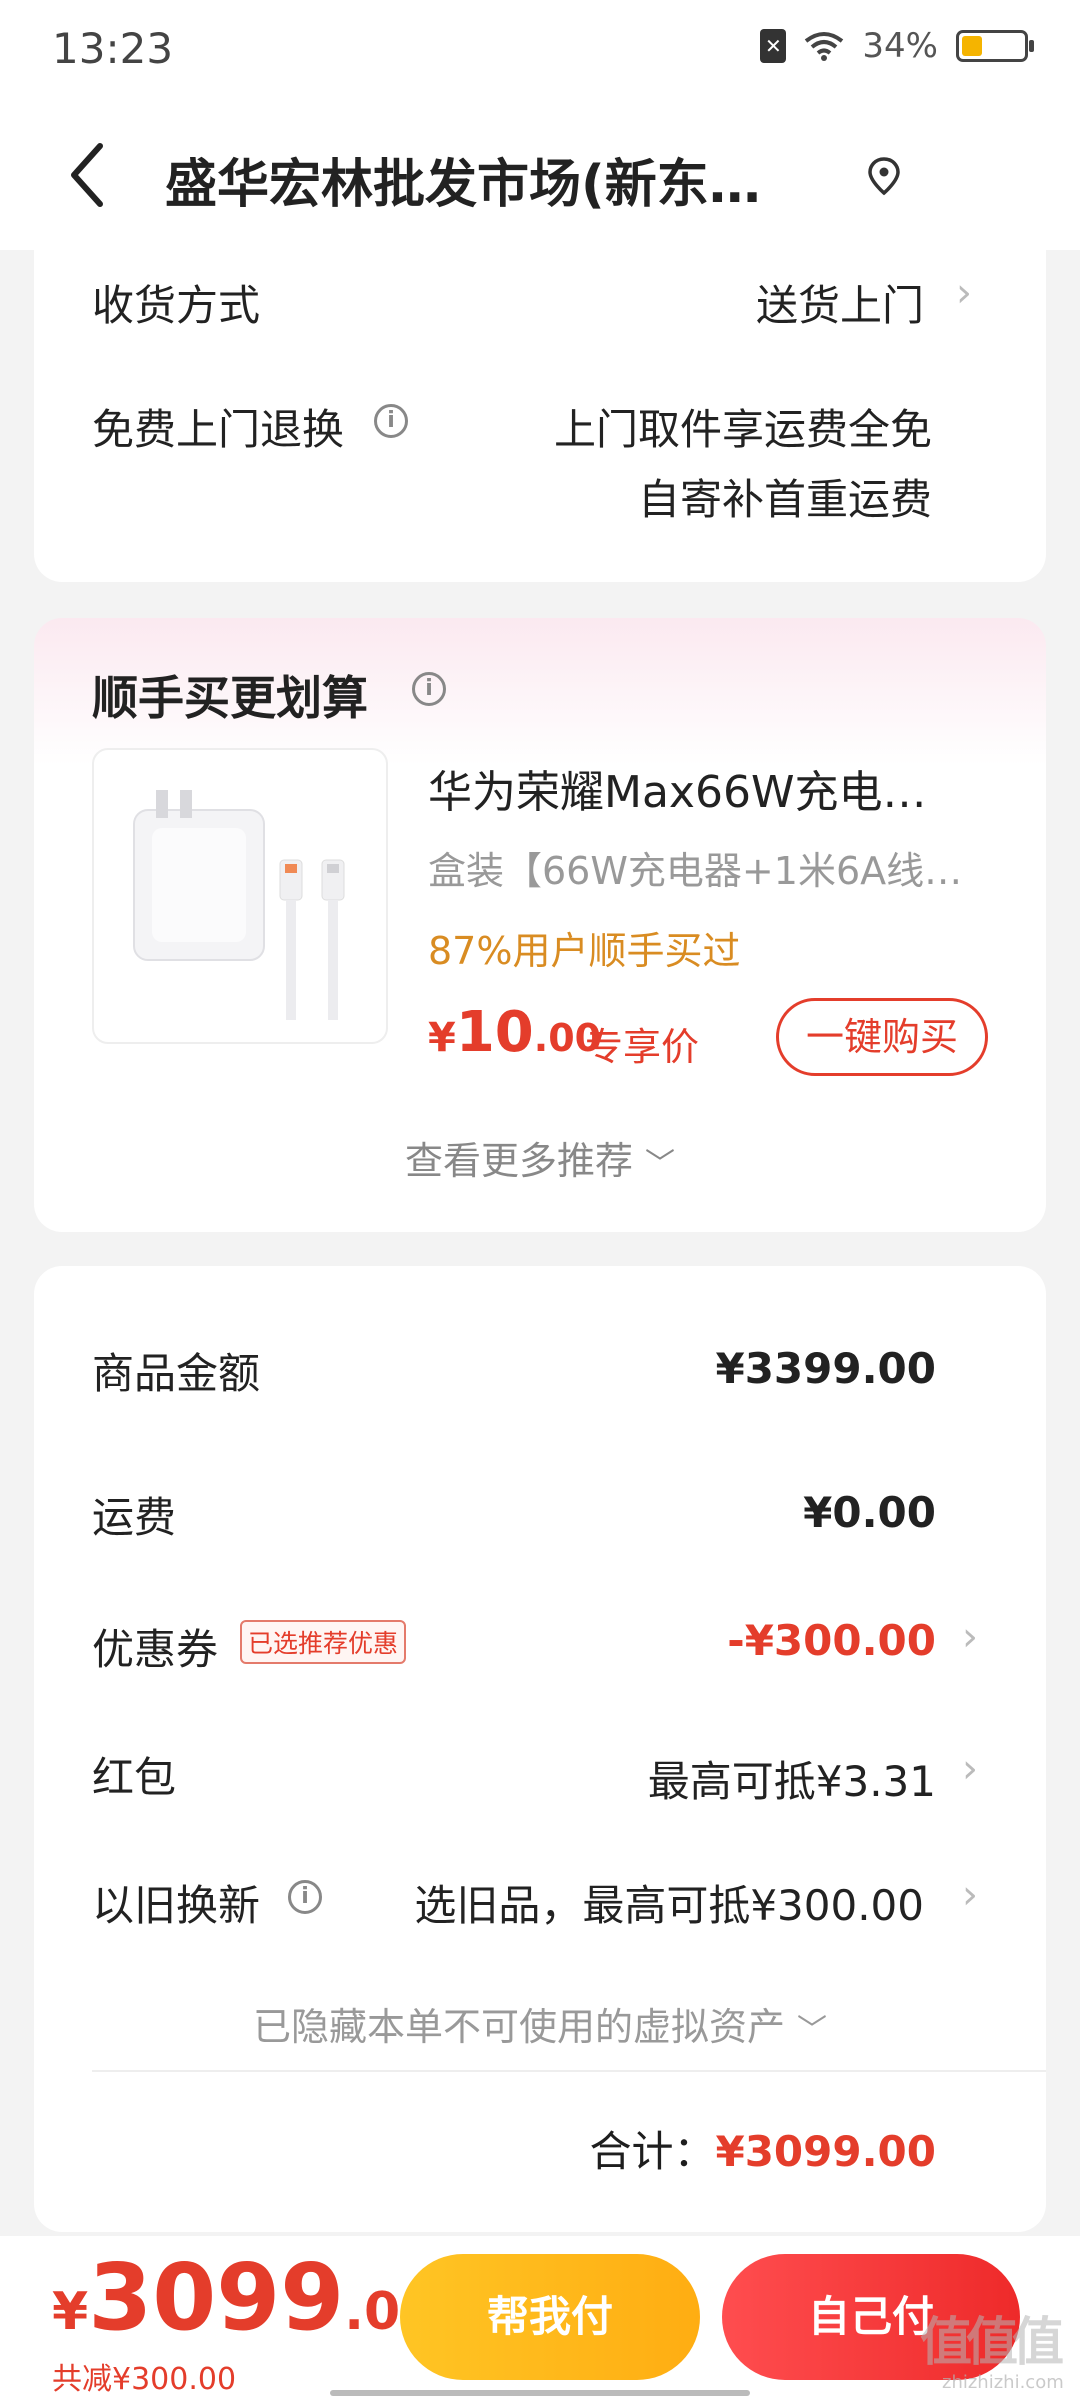 The height and width of the screenshot is (2400, 1080). Describe the element at coordinates (773, 46) in the screenshot. I see `sim-icon: ✕` at that location.